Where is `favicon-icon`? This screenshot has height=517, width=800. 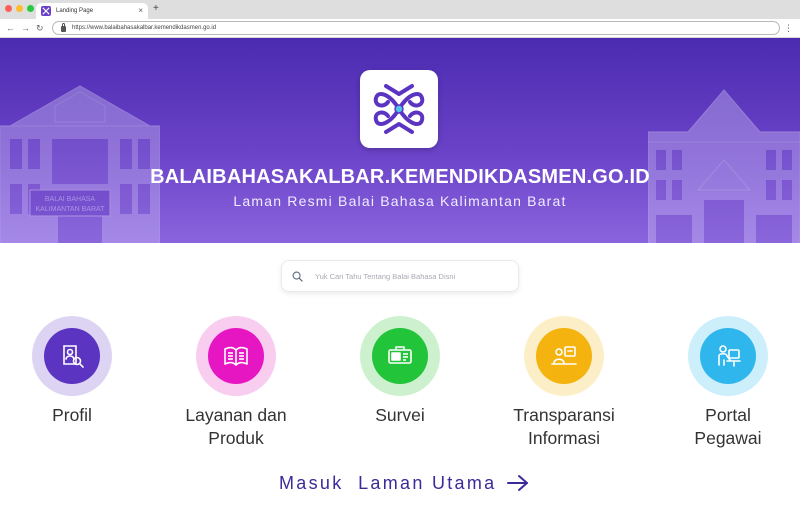 favicon-icon is located at coordinates (46, 11).